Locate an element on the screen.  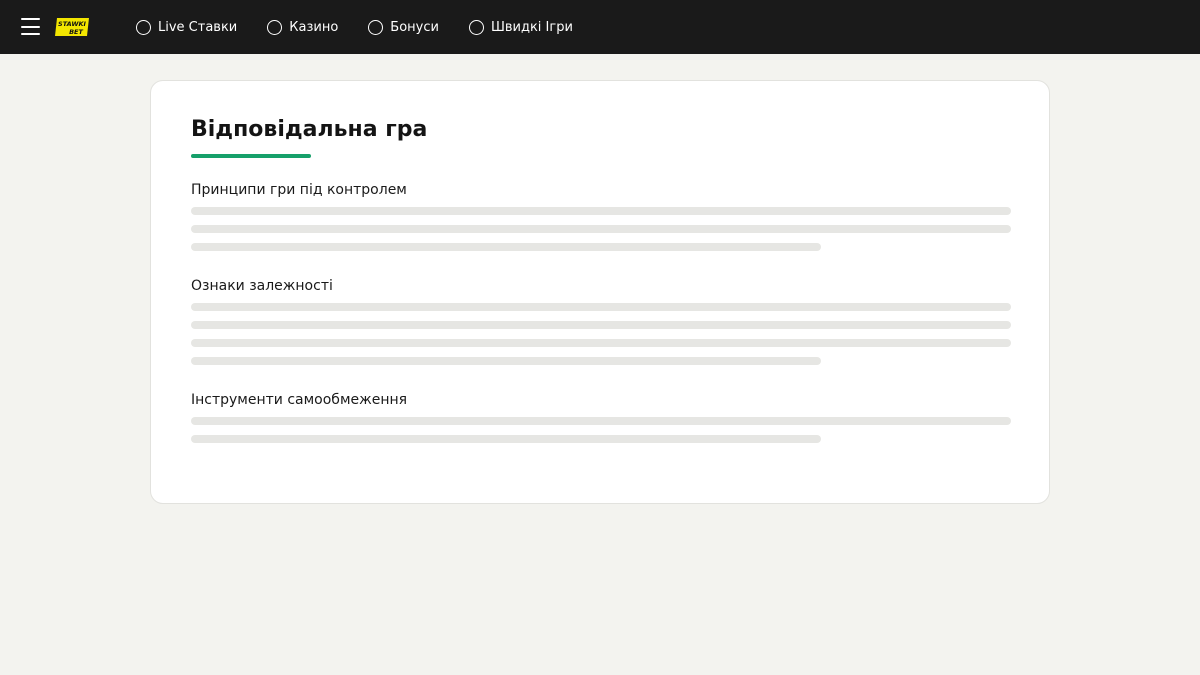
svg-text: BET is located at coordinates (76, 32).